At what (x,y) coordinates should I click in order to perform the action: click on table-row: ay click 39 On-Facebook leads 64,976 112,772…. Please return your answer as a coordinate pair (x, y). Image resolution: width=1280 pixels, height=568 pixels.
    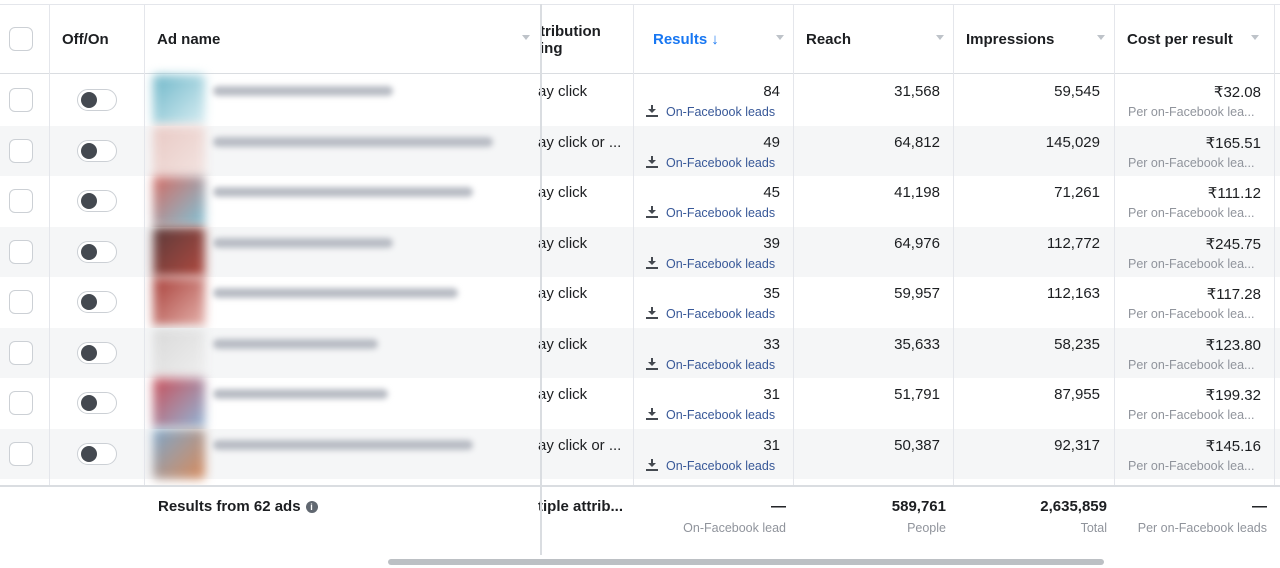
    Looking at the image, I should click on (640, 251).